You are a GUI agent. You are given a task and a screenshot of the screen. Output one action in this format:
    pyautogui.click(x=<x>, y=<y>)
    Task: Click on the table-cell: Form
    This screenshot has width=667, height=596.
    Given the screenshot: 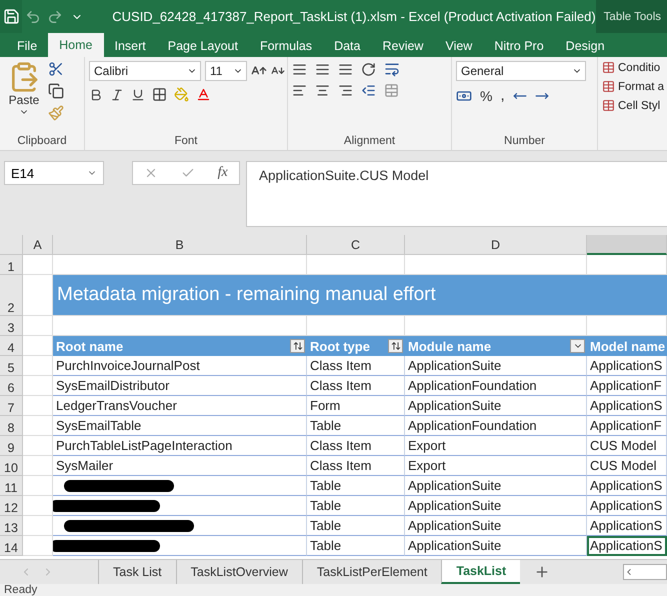 What is the action you would take?
    pyautogui.click(x=356, y=406)
    